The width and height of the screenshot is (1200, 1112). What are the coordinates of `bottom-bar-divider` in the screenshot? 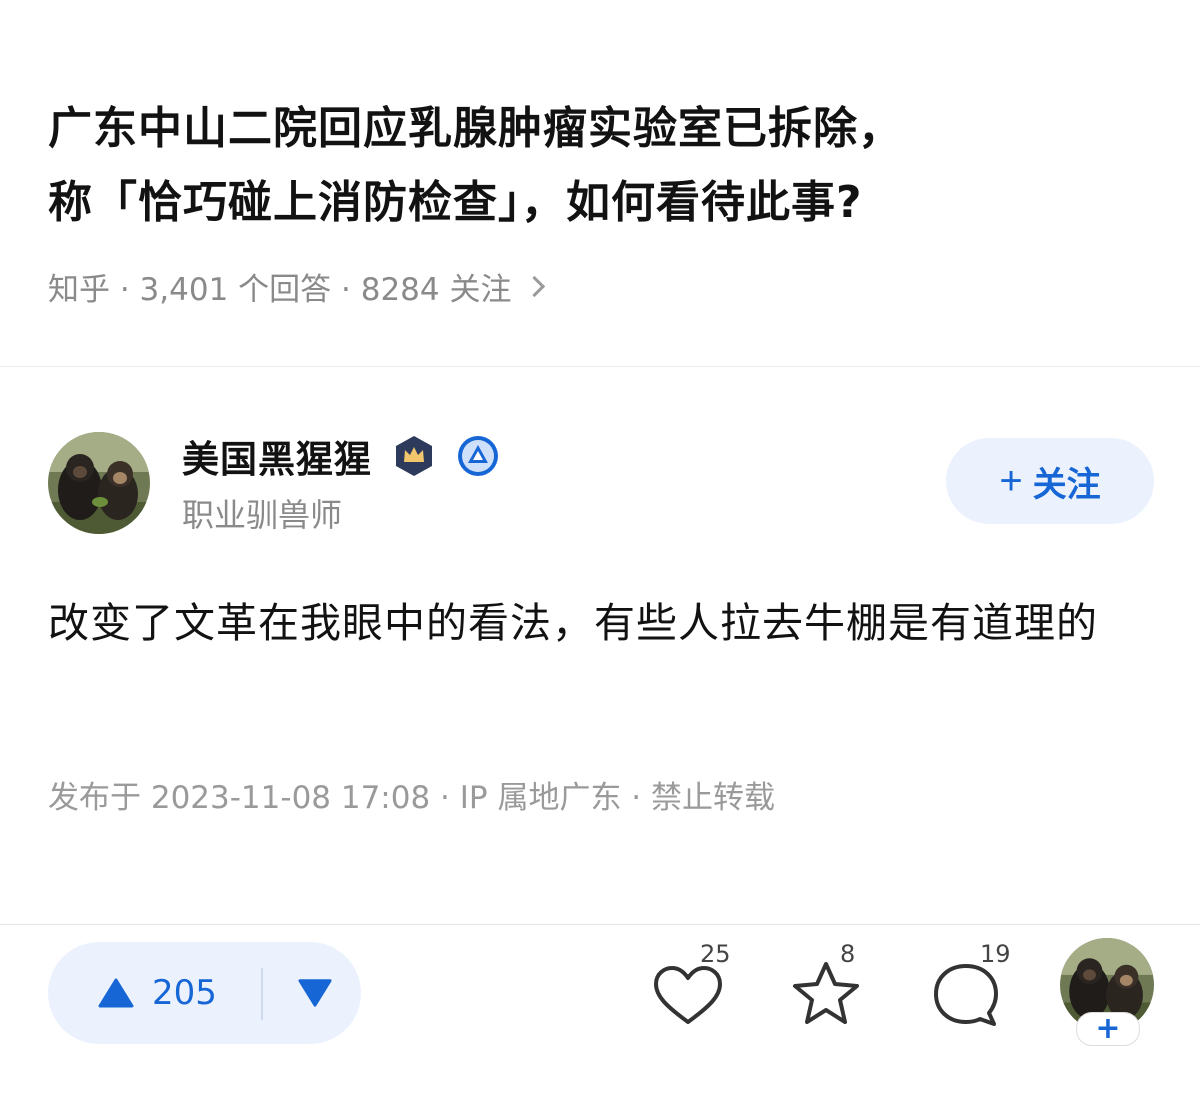 It's located at (600, 924).